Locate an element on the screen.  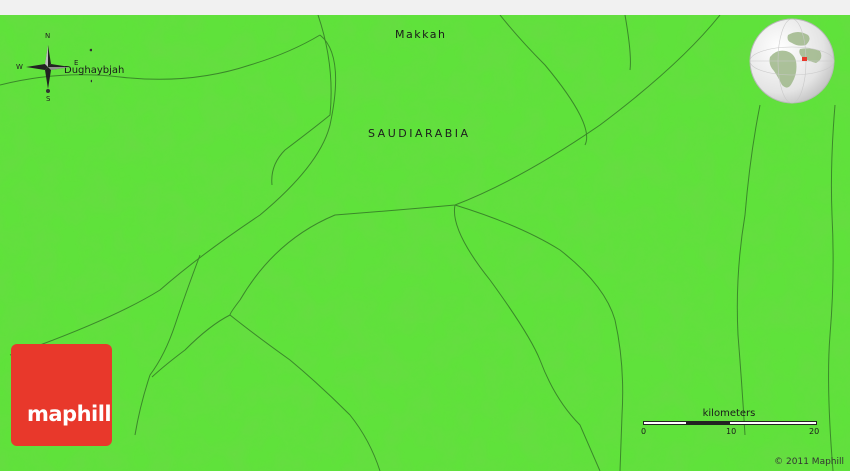
globe-locator-icon is located at coordinates (792, 61).